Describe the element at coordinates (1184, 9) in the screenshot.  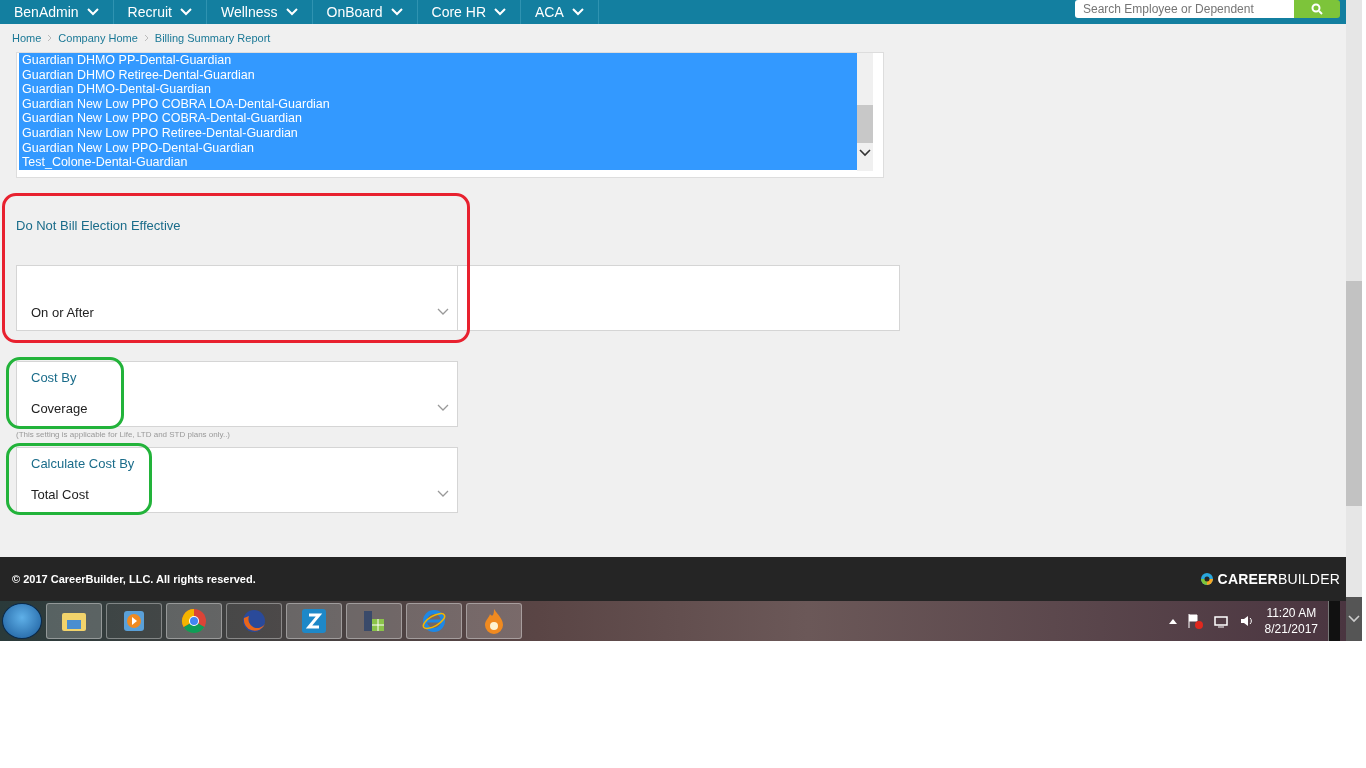
I see `search-field: Search Employee or Dependent` at that location.